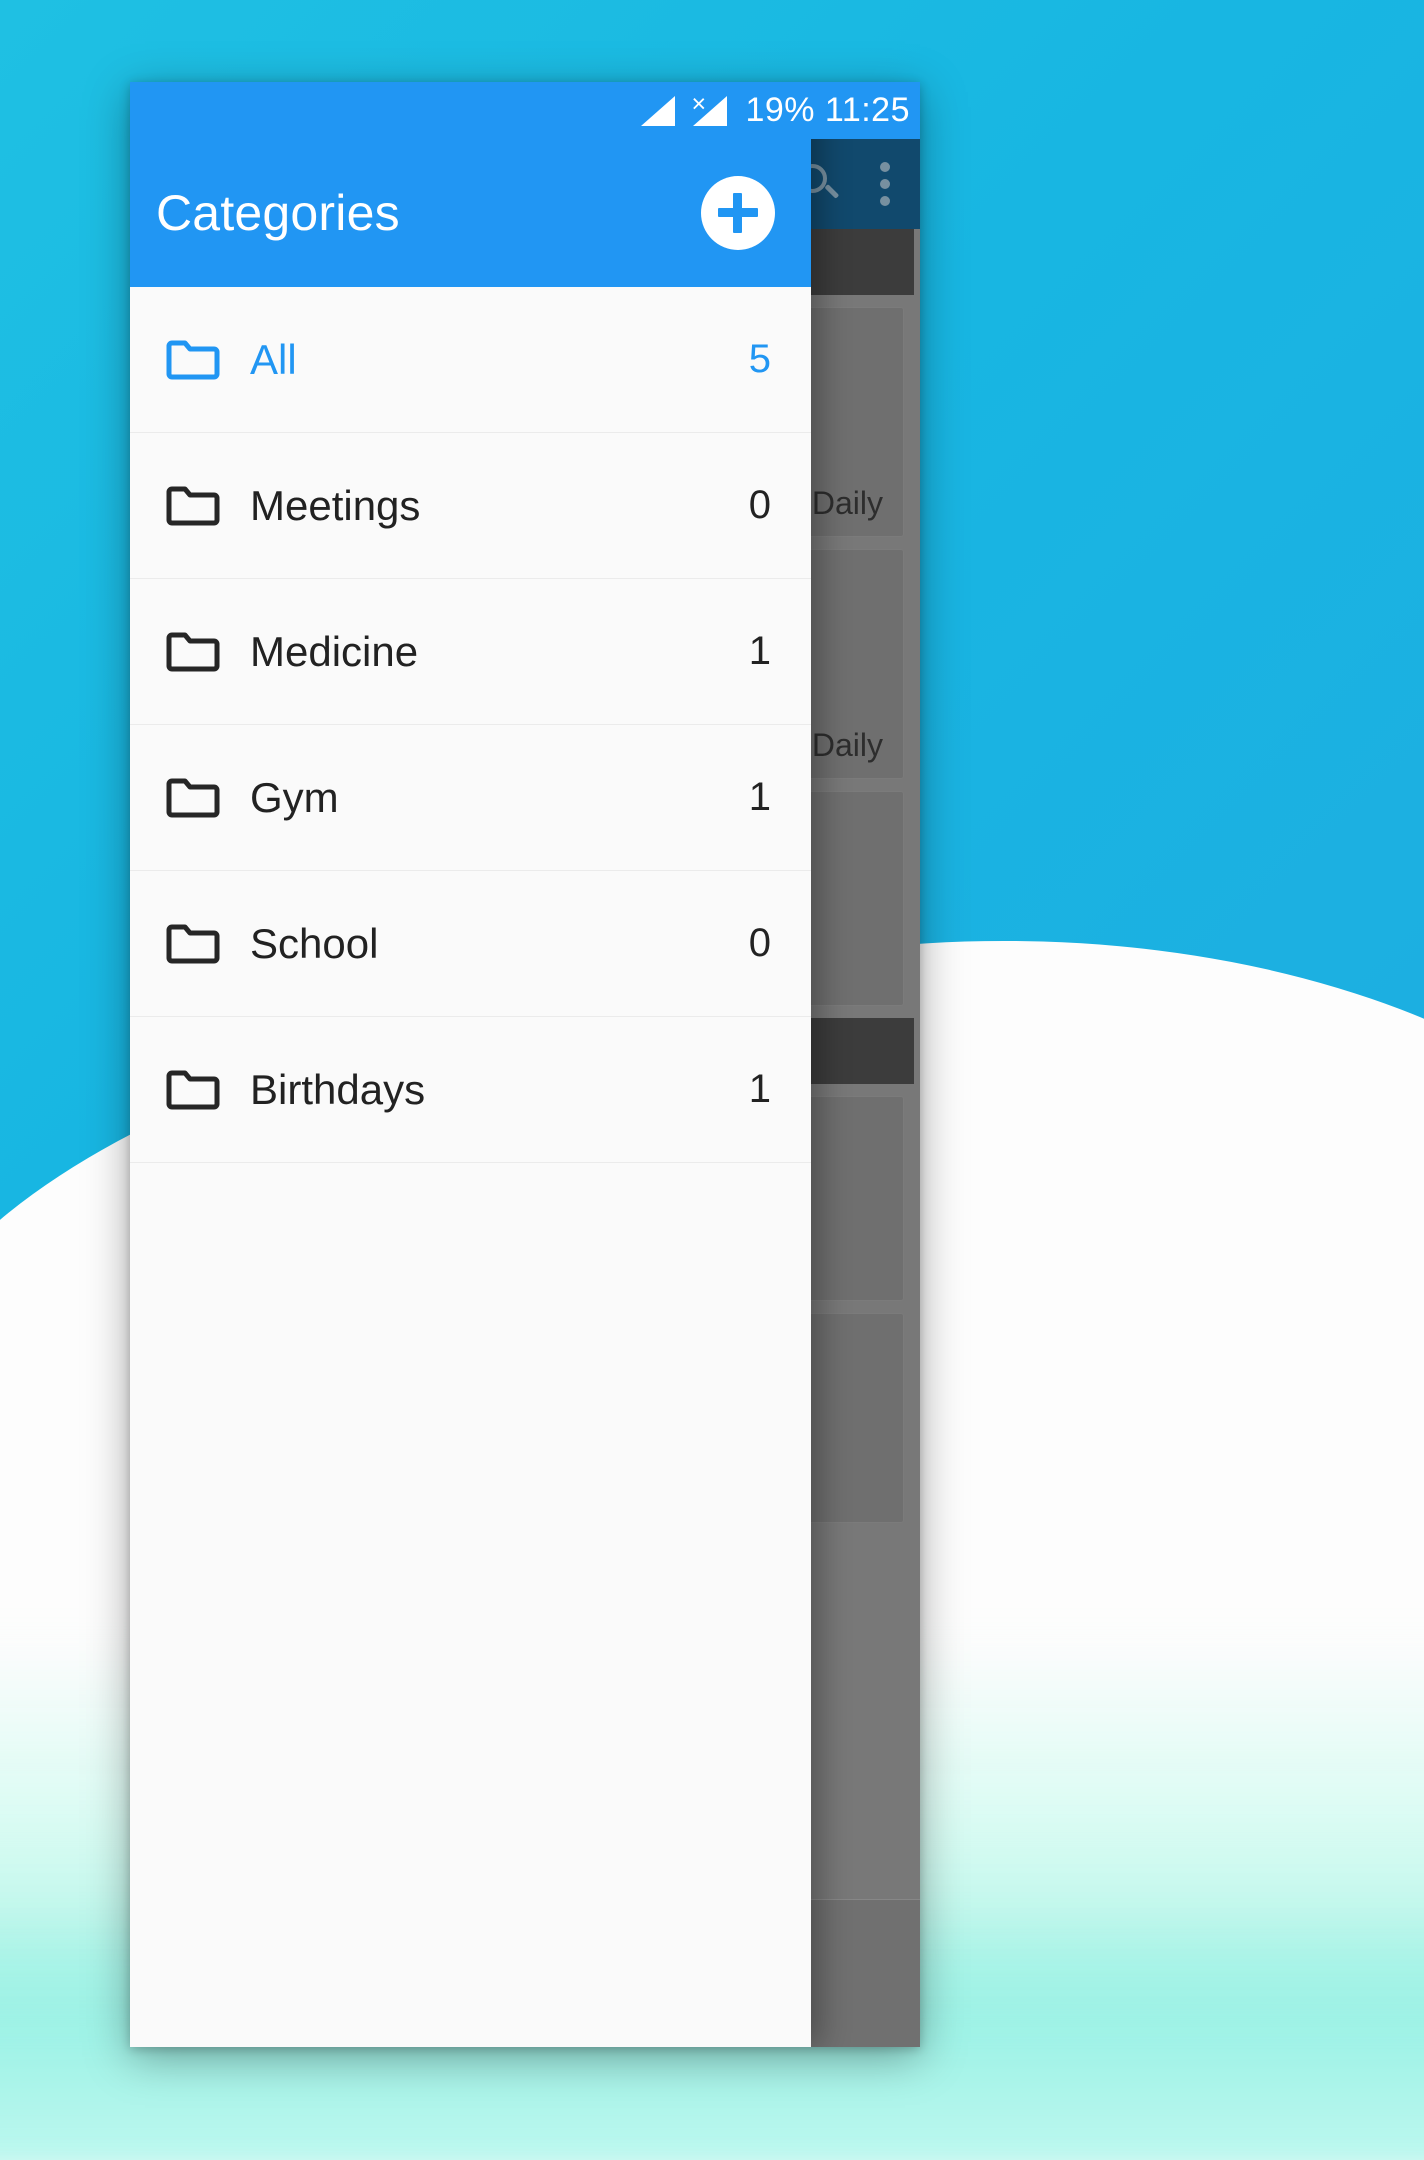  Describe the element at coordinates (525, 110) in the screenshot. I see `status-bar: × 19% 11:25` at that location.